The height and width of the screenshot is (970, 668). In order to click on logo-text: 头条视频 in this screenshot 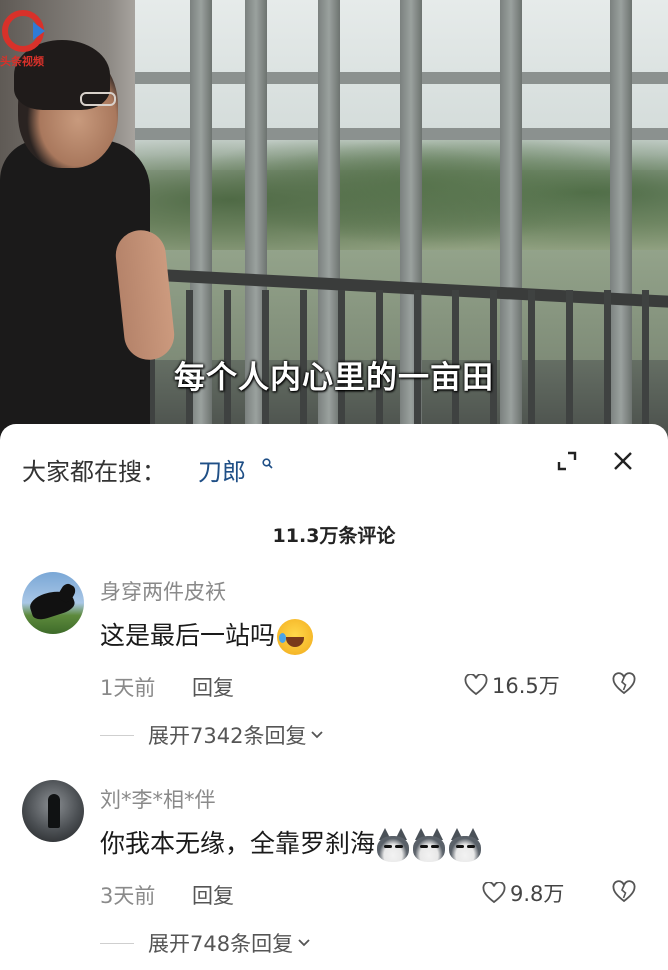, I will do `click(22, 61)`.